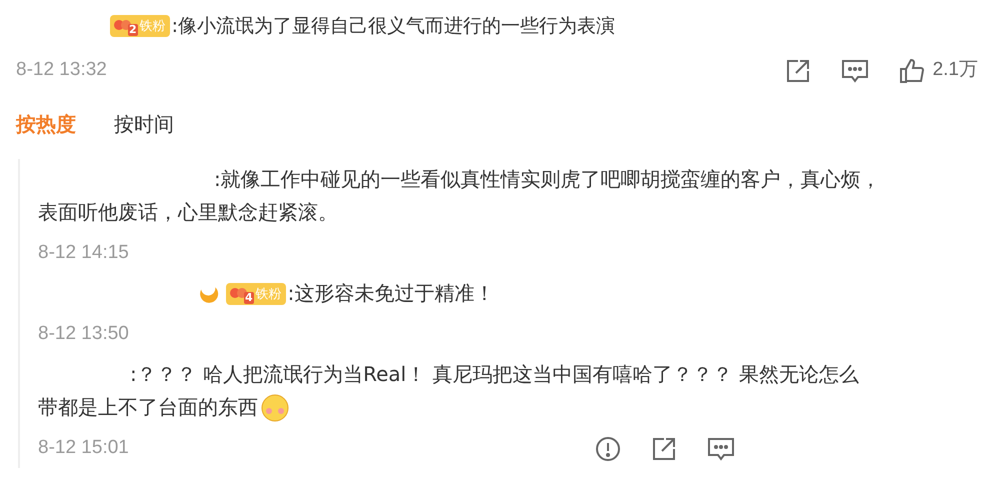 The image size is (1000, 482). What do you see at coordinates (459, 195) in the screenshot?
I see `reply-text: :就像工作中碰见的一些看似真性情实则虎了吧唧胡搅蛮缠的客户，真心烦，表面听他废话，心里默念赶紧滚。` at bounding box center [459, 195].